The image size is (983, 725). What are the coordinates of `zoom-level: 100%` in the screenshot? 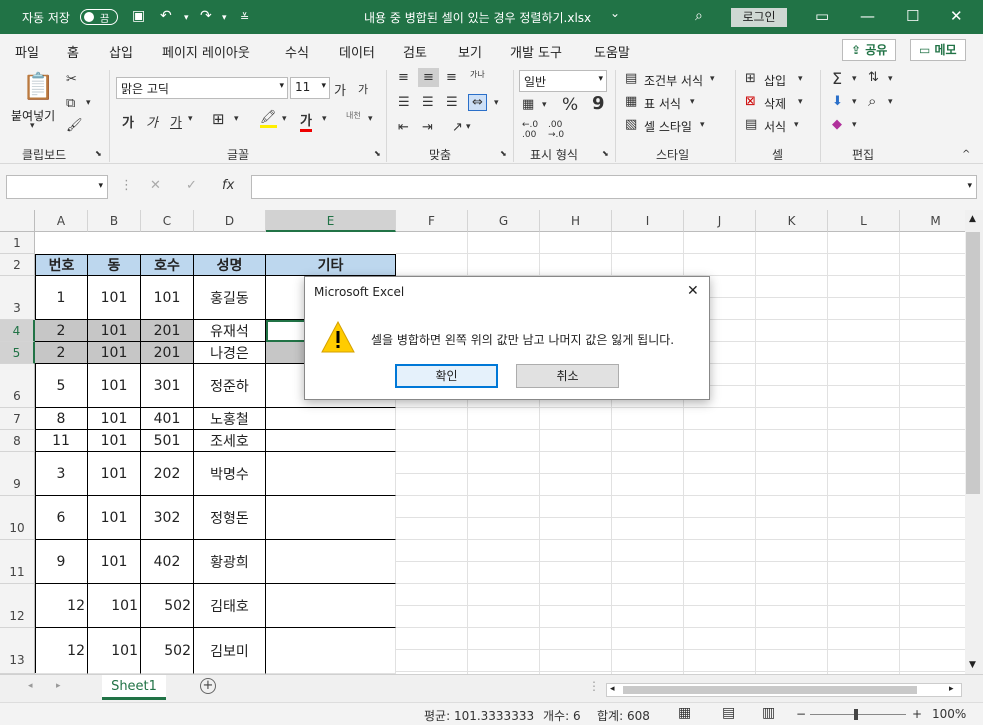 It's located at (949, 714).